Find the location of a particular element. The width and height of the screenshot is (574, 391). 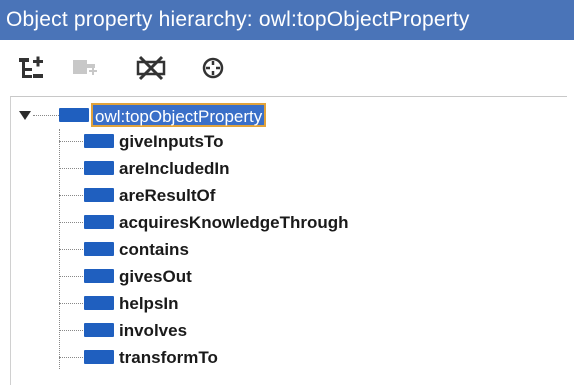

tree-item-label: acquiresKnowledgeThrough is located at coordinates (234, 223).